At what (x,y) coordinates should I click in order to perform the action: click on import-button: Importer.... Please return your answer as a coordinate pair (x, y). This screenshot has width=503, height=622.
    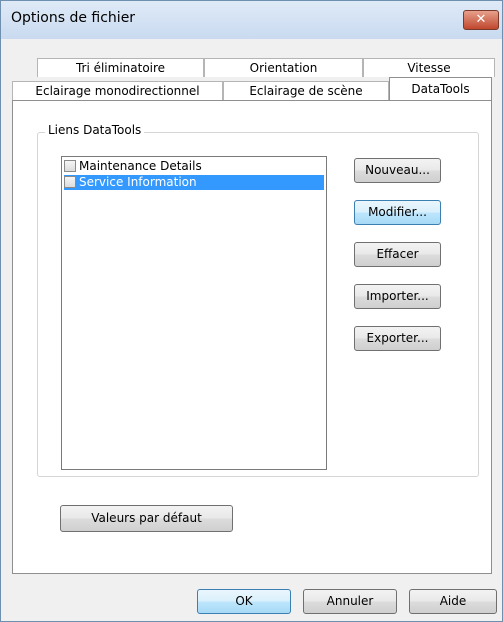
    Looking at the image, I should click on (397, 296).